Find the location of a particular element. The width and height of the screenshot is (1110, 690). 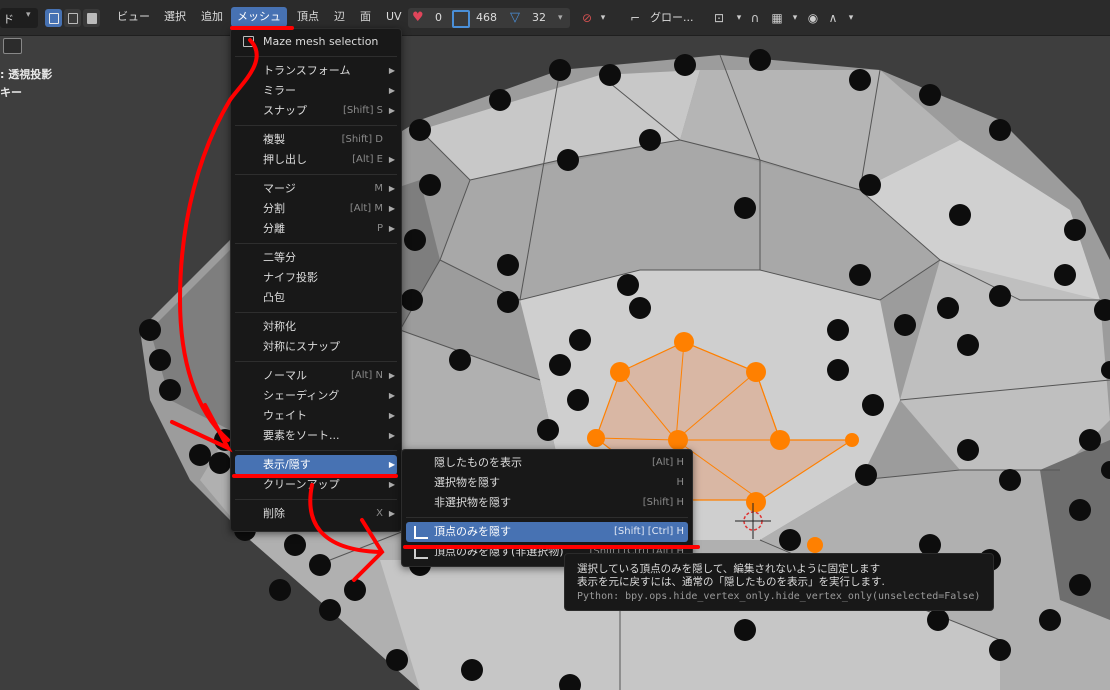

menu-item-snap-to-symmetry: 対称にスナップ is located at coordinates (316, 347).